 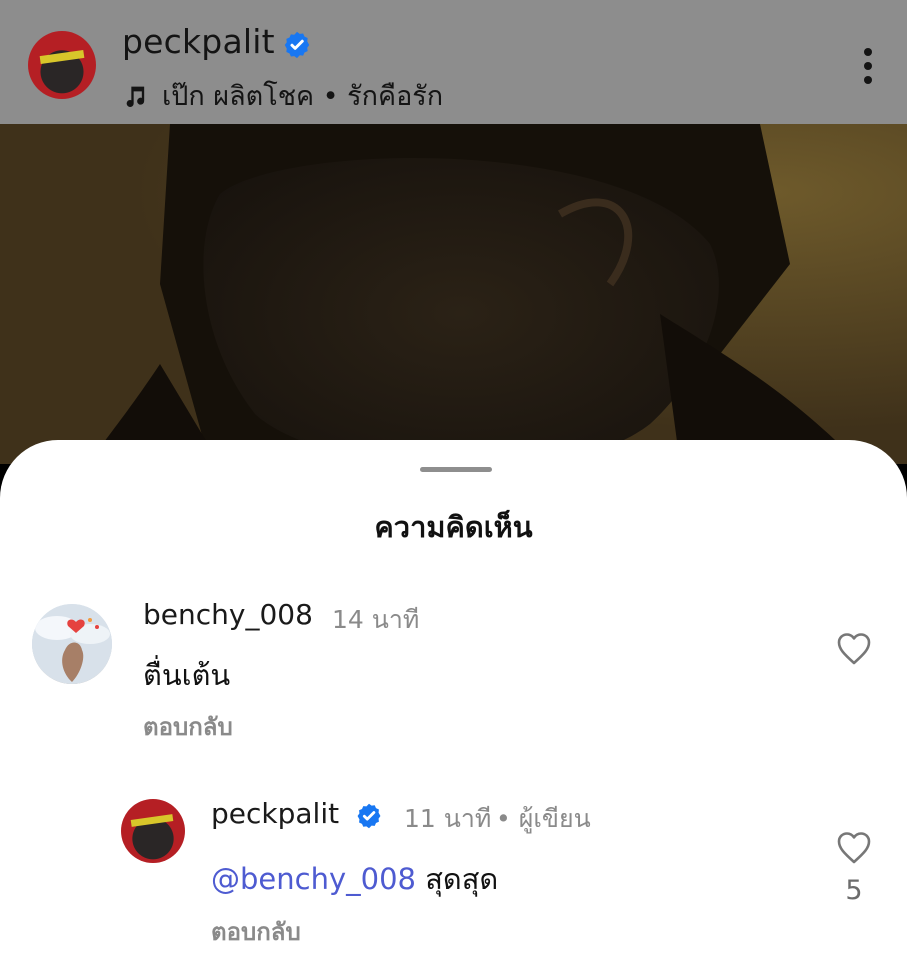 I want to click on post-username: peckpalit, so click(x=198, y=41).